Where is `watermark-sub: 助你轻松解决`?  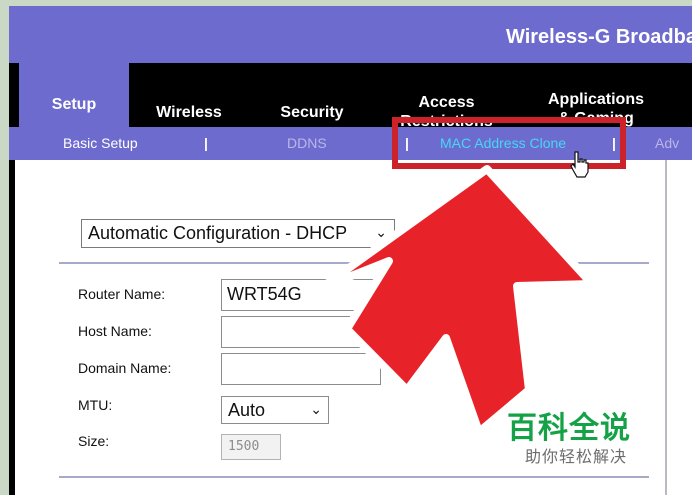
watermark-sub: 助你轻松解决 is located at coordinates (576, 456).